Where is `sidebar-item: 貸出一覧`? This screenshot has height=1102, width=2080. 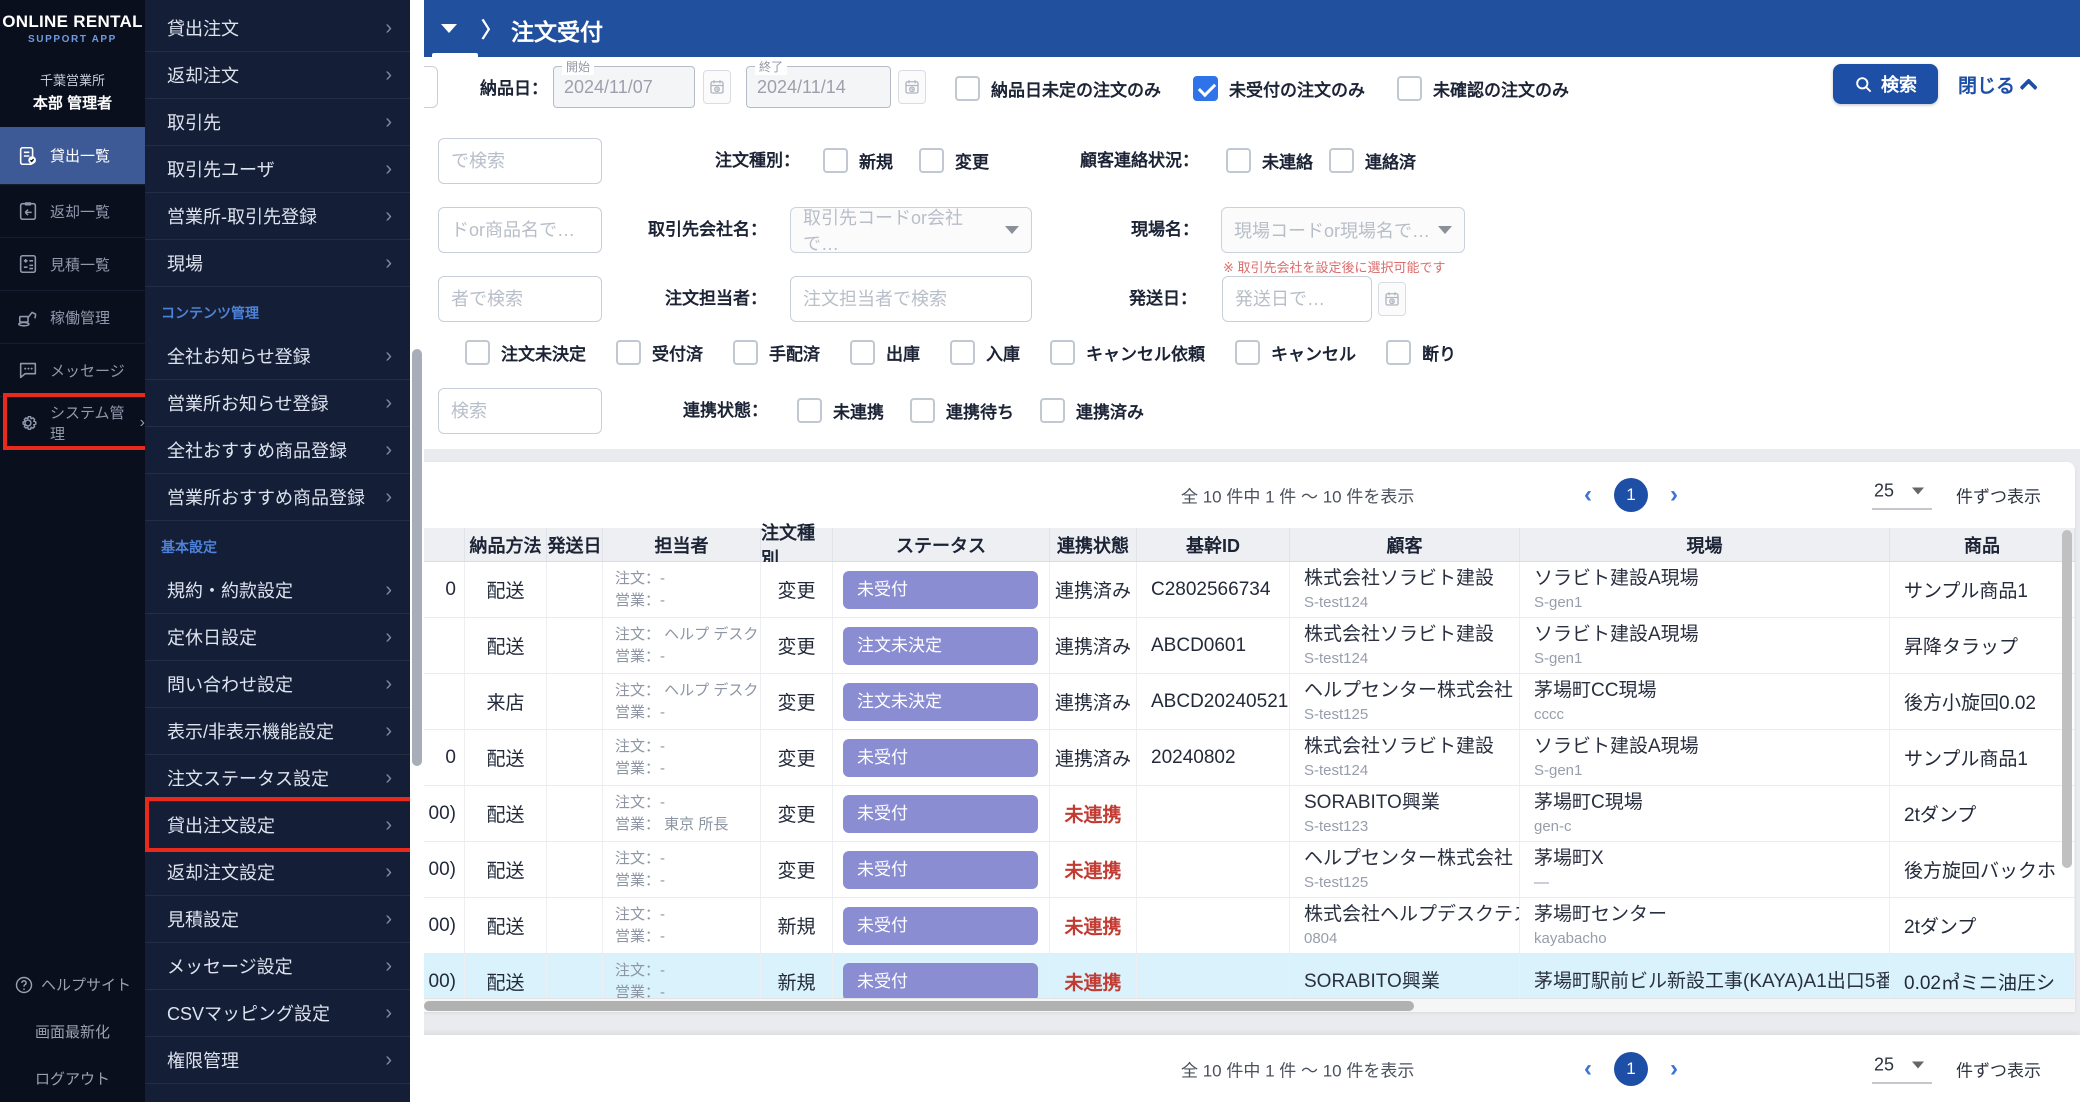 sidebar-item: 貸出一覧 is located at coordinates (72, 155).